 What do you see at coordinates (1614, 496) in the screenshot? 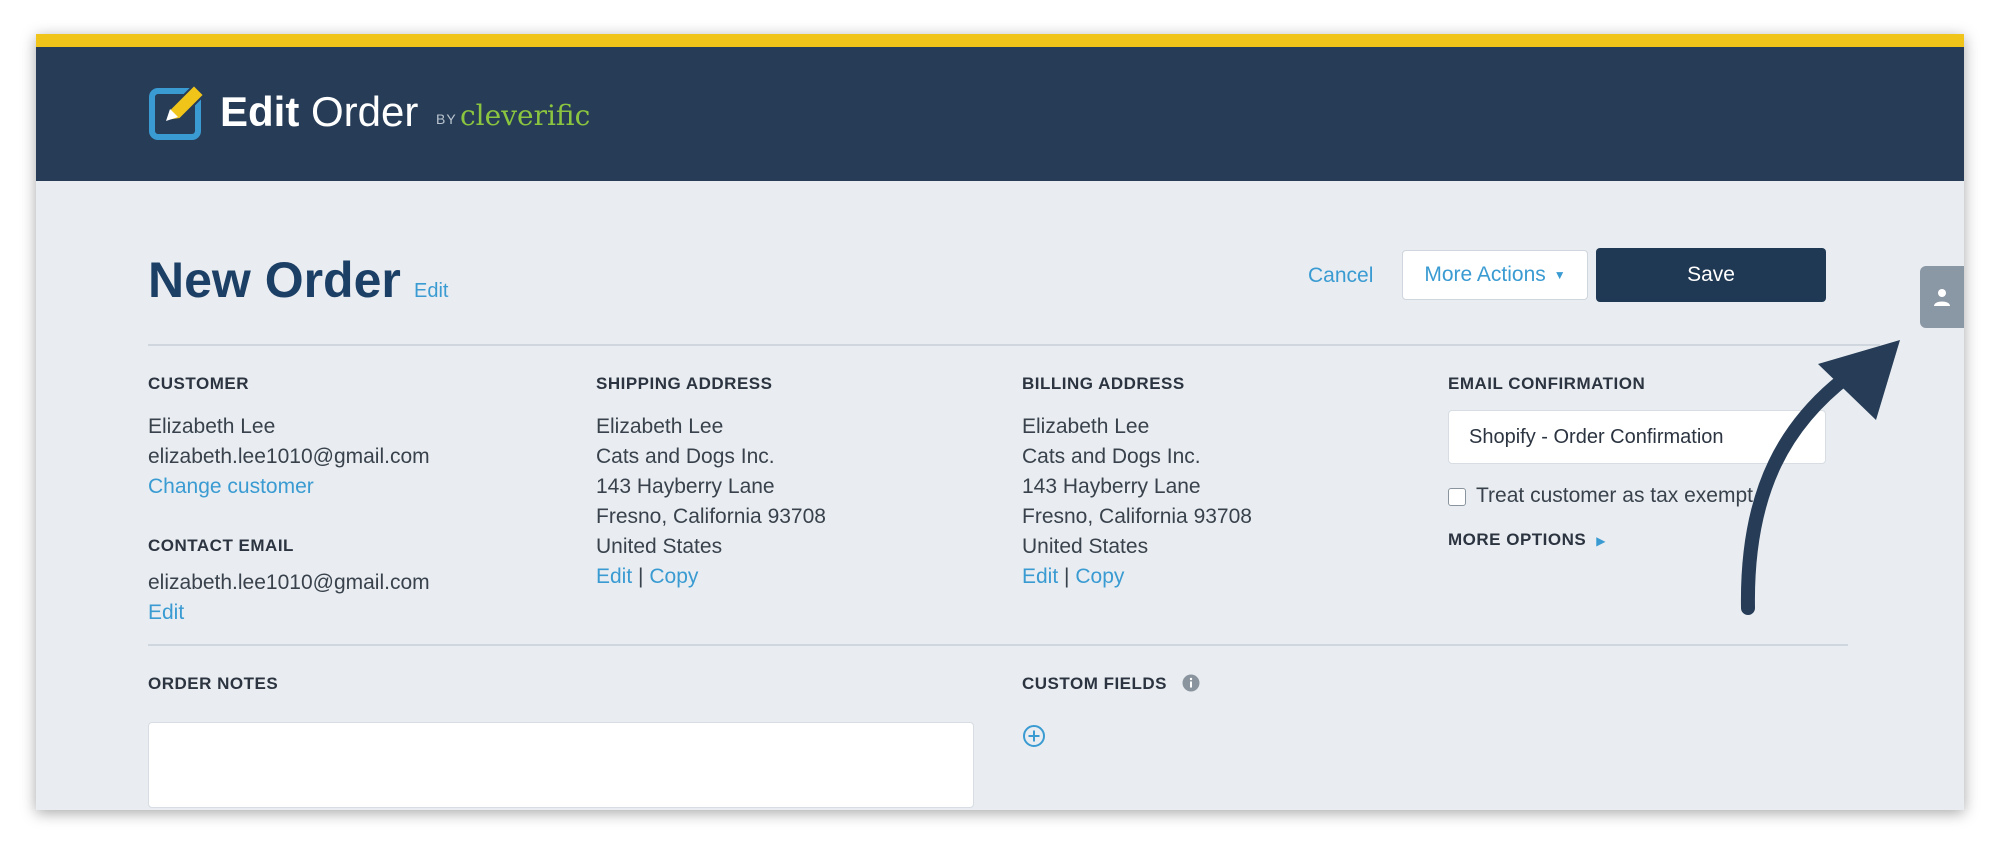
I see `tax-exempt-label: Treat customer as tax exempt` at bounding box center [1614, 496].